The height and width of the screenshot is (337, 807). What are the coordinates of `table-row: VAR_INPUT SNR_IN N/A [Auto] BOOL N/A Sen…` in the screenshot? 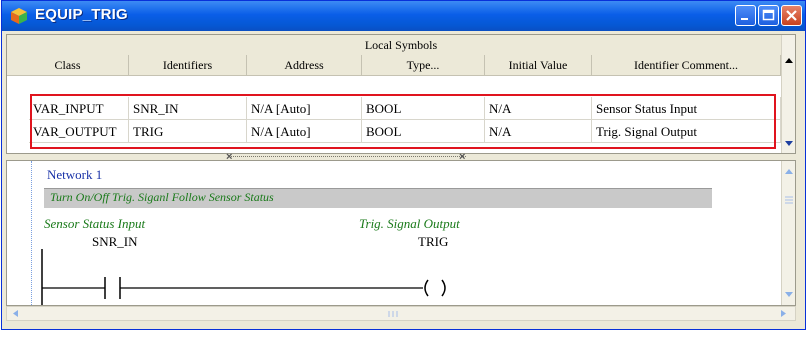 It's located at (401, 108).